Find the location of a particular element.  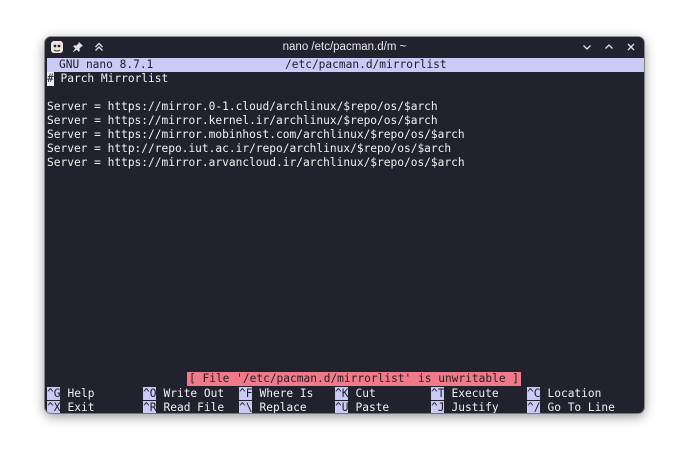

shortcut-label: Write Out is located at coordinates (194, 393).